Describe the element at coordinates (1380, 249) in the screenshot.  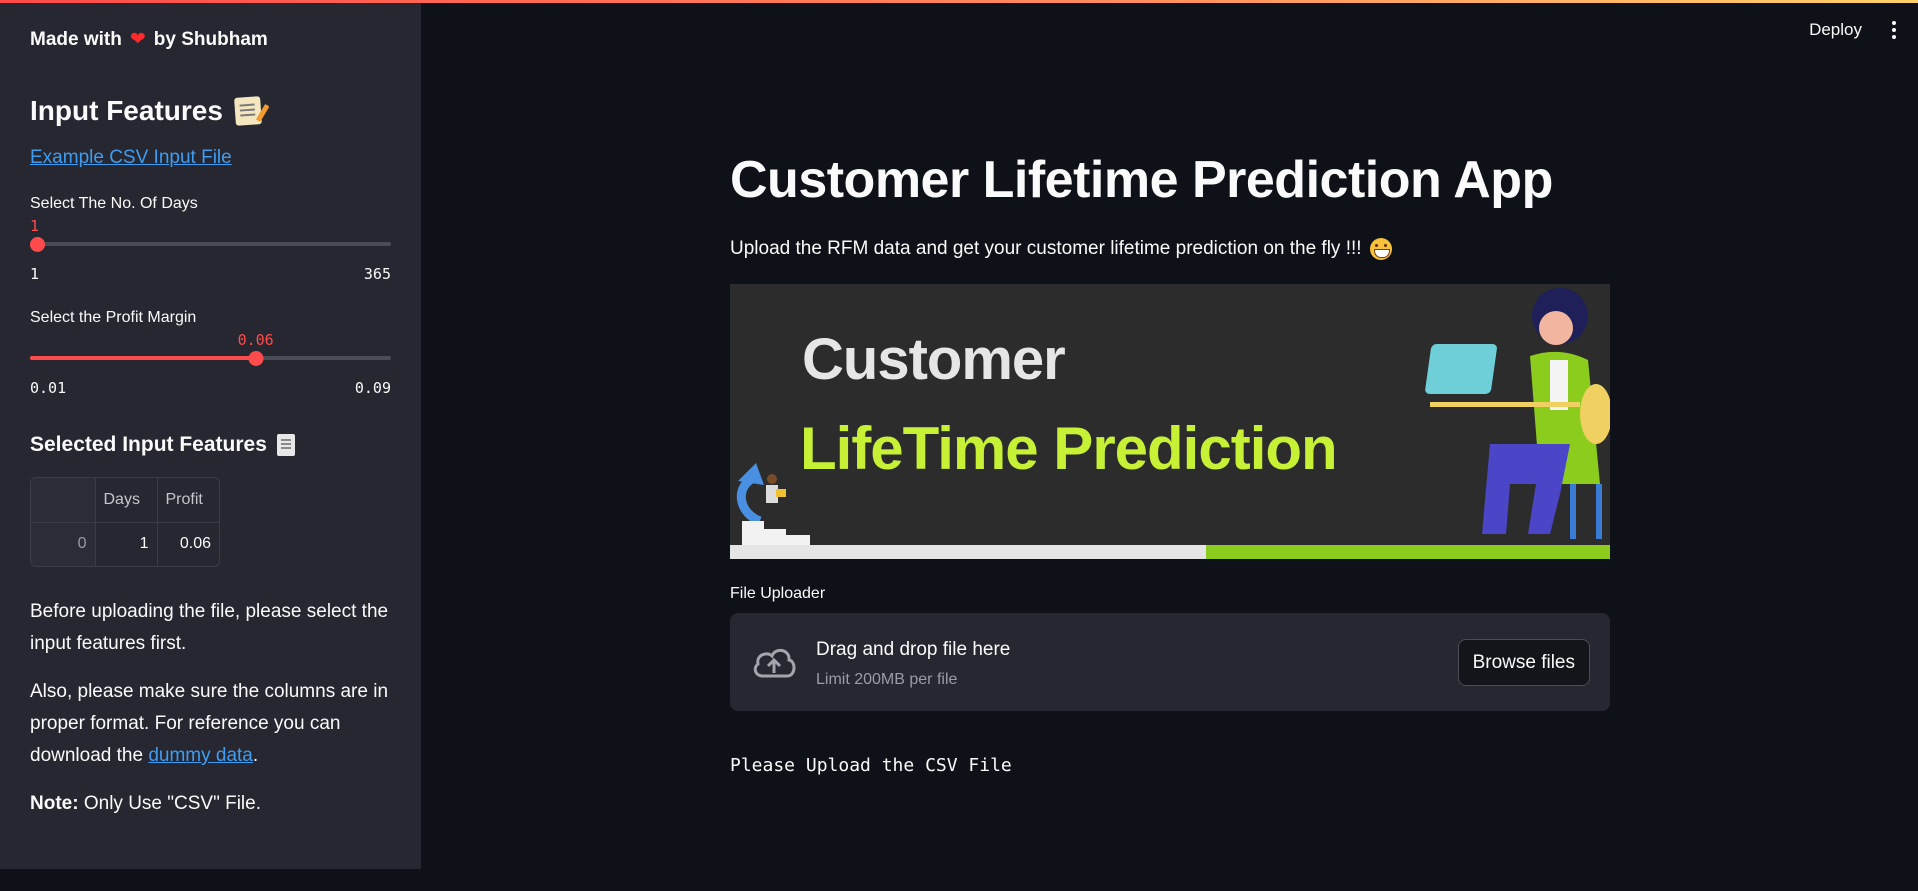
I see `grinning-face-icon` at that location.